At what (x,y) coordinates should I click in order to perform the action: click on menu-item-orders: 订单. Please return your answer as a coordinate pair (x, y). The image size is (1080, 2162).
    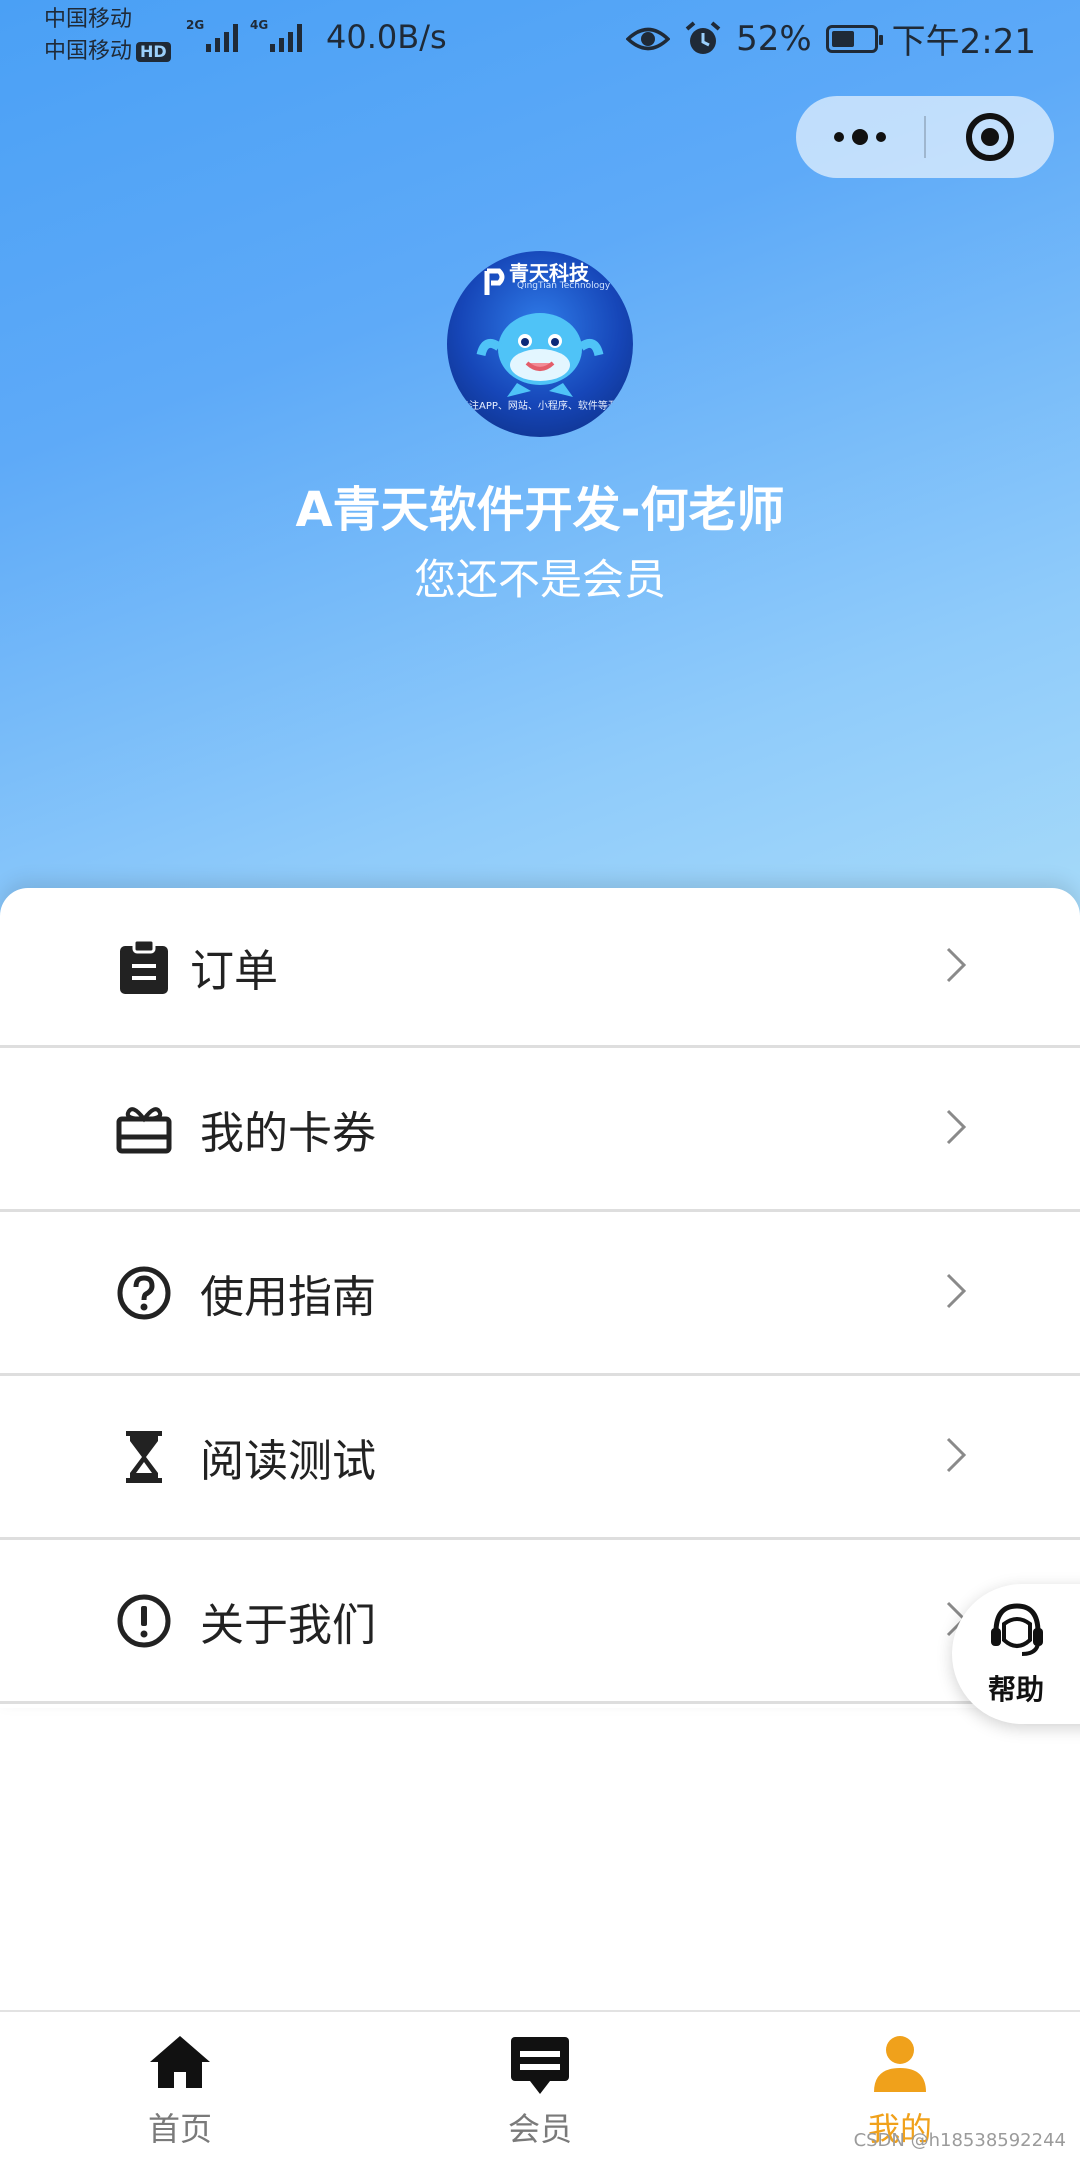
    Looking at the image, I should click on (540, 968).